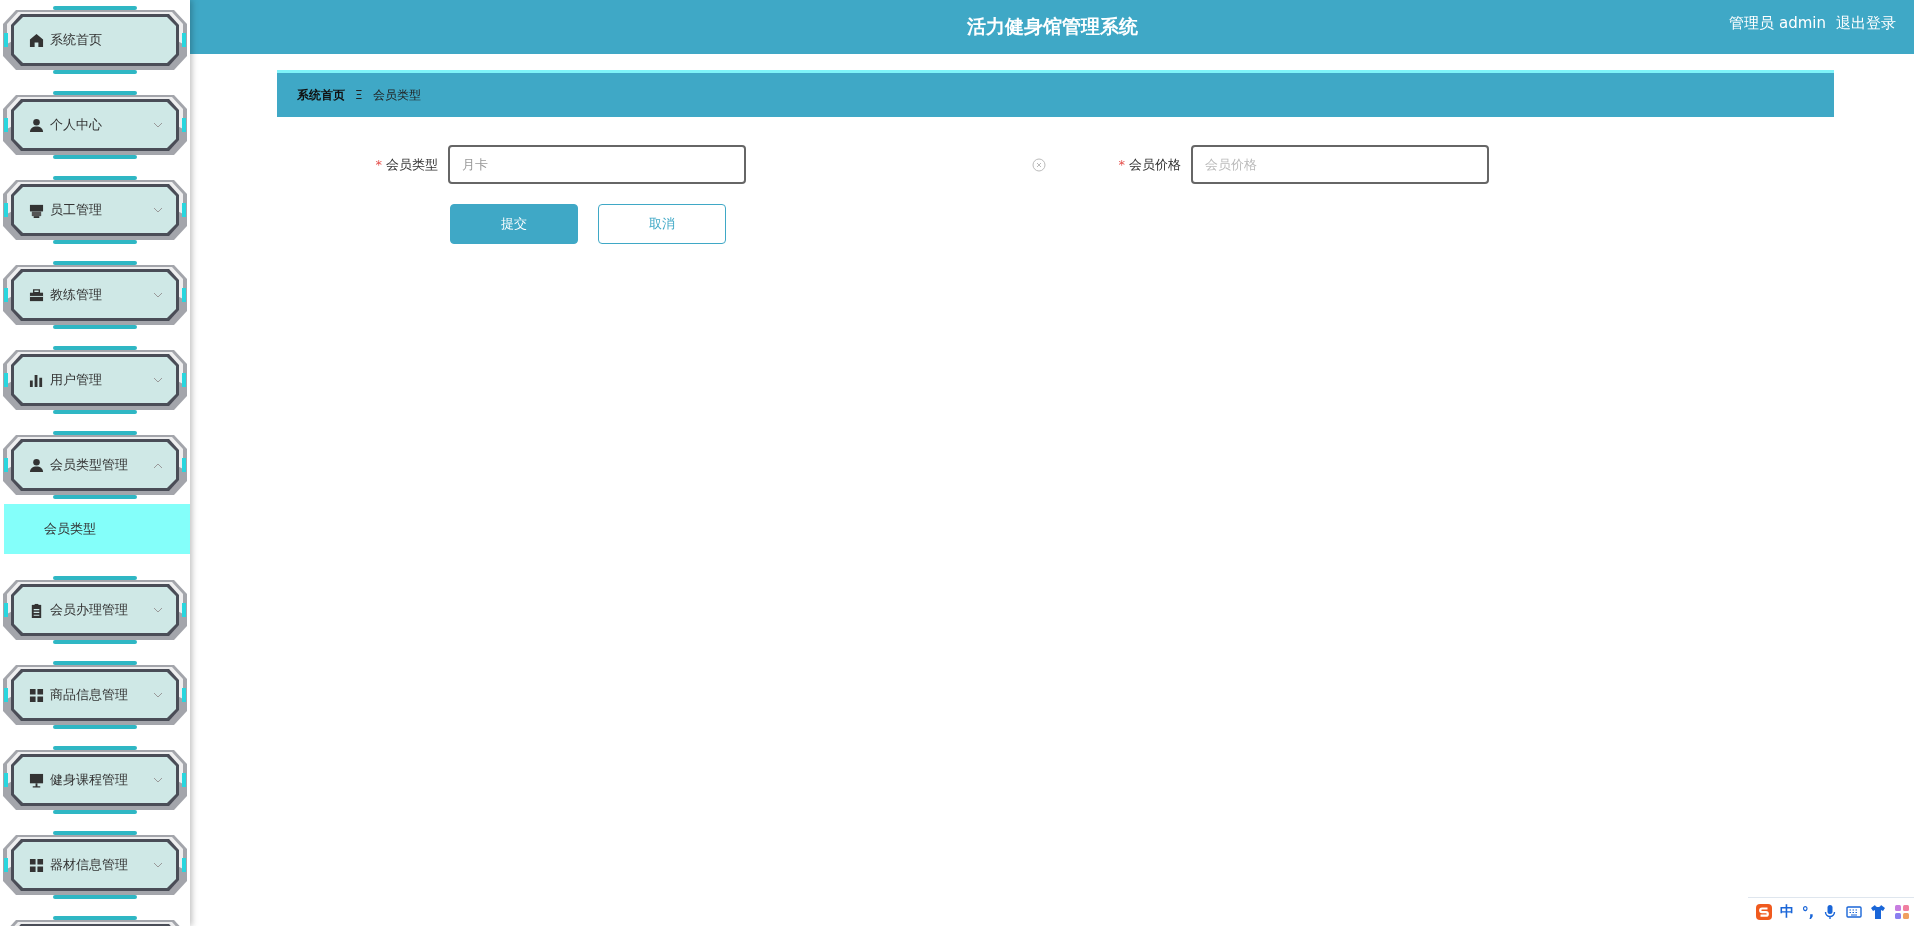  What do you see at coordinates (1052, 26) in the screenshot?
I see `app-title: 活力健身馆管理系统` at bounding box center [1052, 26].